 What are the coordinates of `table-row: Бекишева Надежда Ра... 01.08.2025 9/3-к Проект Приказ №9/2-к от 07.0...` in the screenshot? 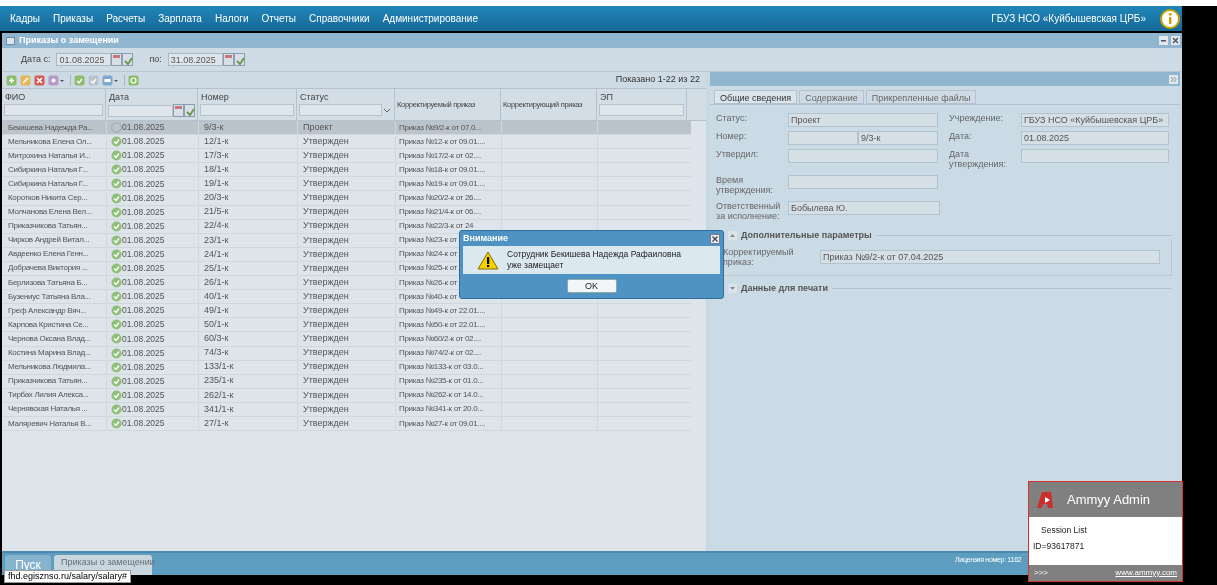 It's located at (346, 128).